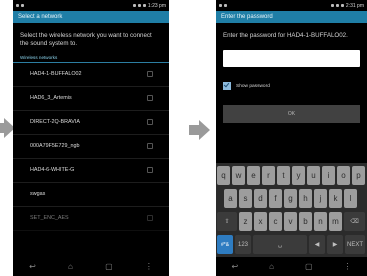  Describe the element at coordinates (291, 58) in the screenshot. I see `password-input` at that location.